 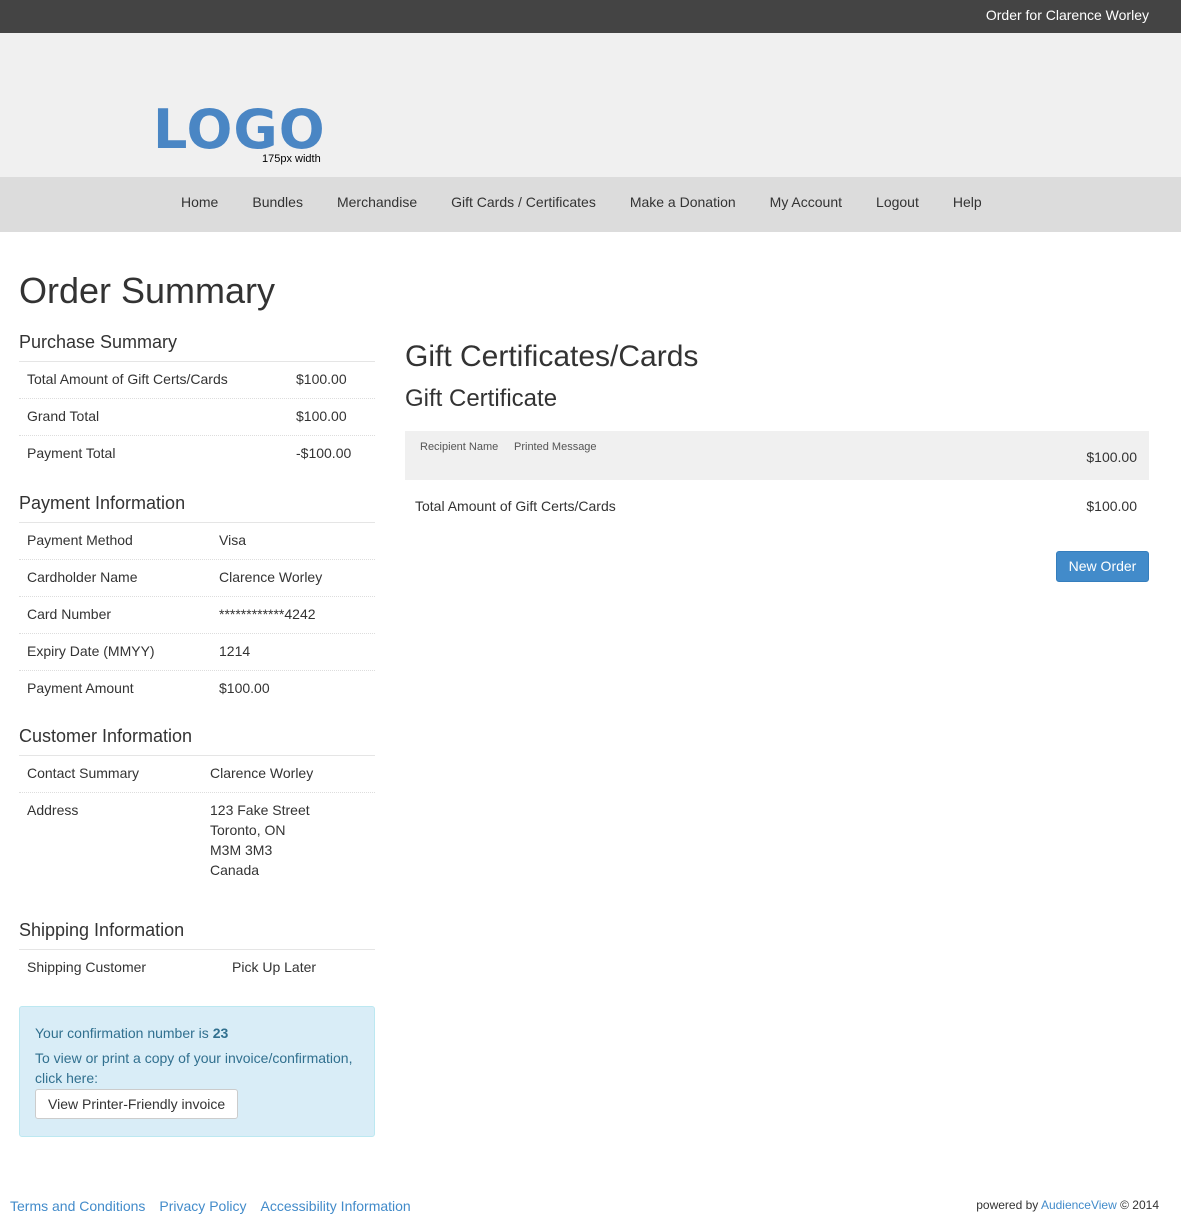 What do you see at coordinates (197, 541) in the screenshot?
I see `table-row: Payment Method Visa` at bounding box center [197, 541].